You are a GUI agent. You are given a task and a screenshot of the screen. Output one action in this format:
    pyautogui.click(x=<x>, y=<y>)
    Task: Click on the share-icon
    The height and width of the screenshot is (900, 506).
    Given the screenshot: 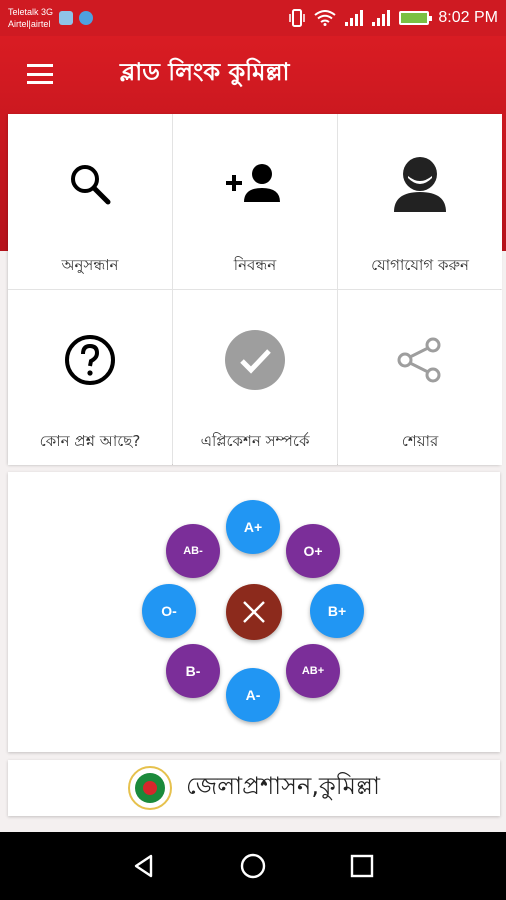 What is the action you would take?
    pyautogui.click(x=419, y=360)
    